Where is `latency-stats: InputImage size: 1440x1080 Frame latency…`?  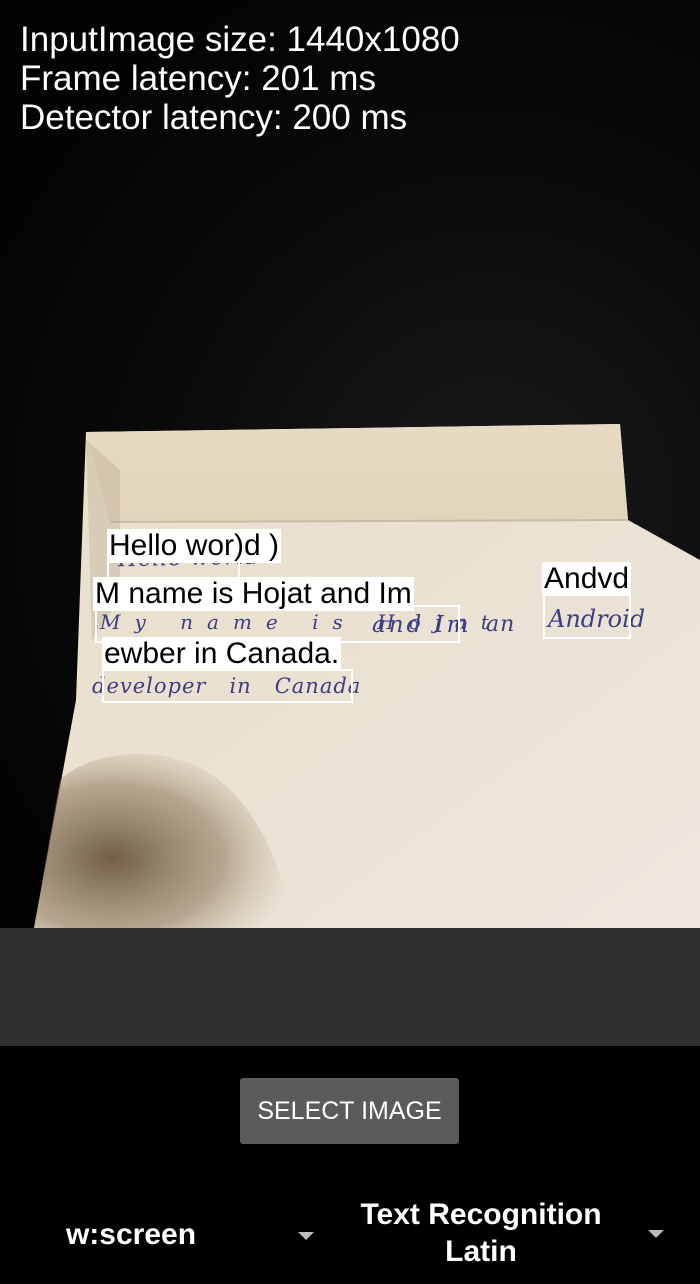
latency-stats: InputImage size: 1440x1080 Frame latency… is located at coordinates (240, 78).